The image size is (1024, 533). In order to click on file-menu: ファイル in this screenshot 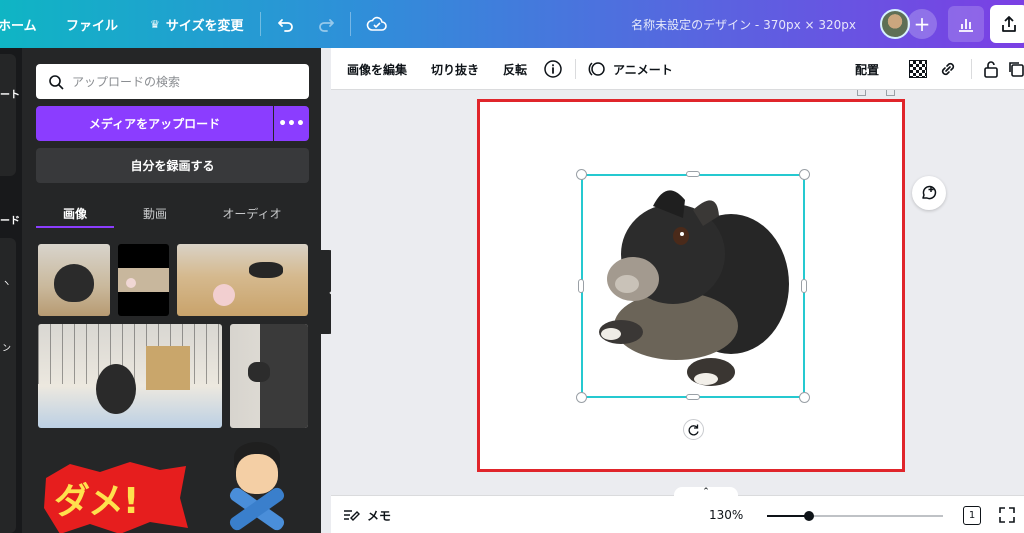, I will do `click(92, 24)`.